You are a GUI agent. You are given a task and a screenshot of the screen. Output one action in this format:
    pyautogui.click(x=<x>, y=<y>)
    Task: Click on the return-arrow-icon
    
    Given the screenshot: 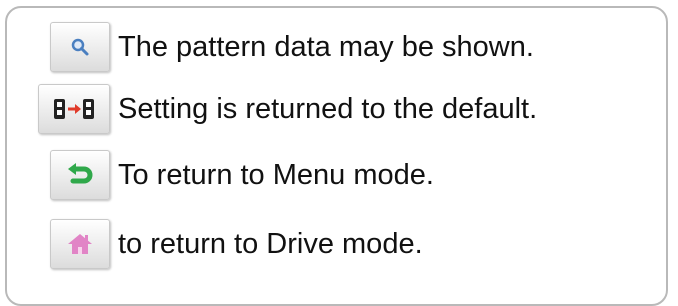 What is the action you would take?
    pyautogui.click(x=80, y=173)
    